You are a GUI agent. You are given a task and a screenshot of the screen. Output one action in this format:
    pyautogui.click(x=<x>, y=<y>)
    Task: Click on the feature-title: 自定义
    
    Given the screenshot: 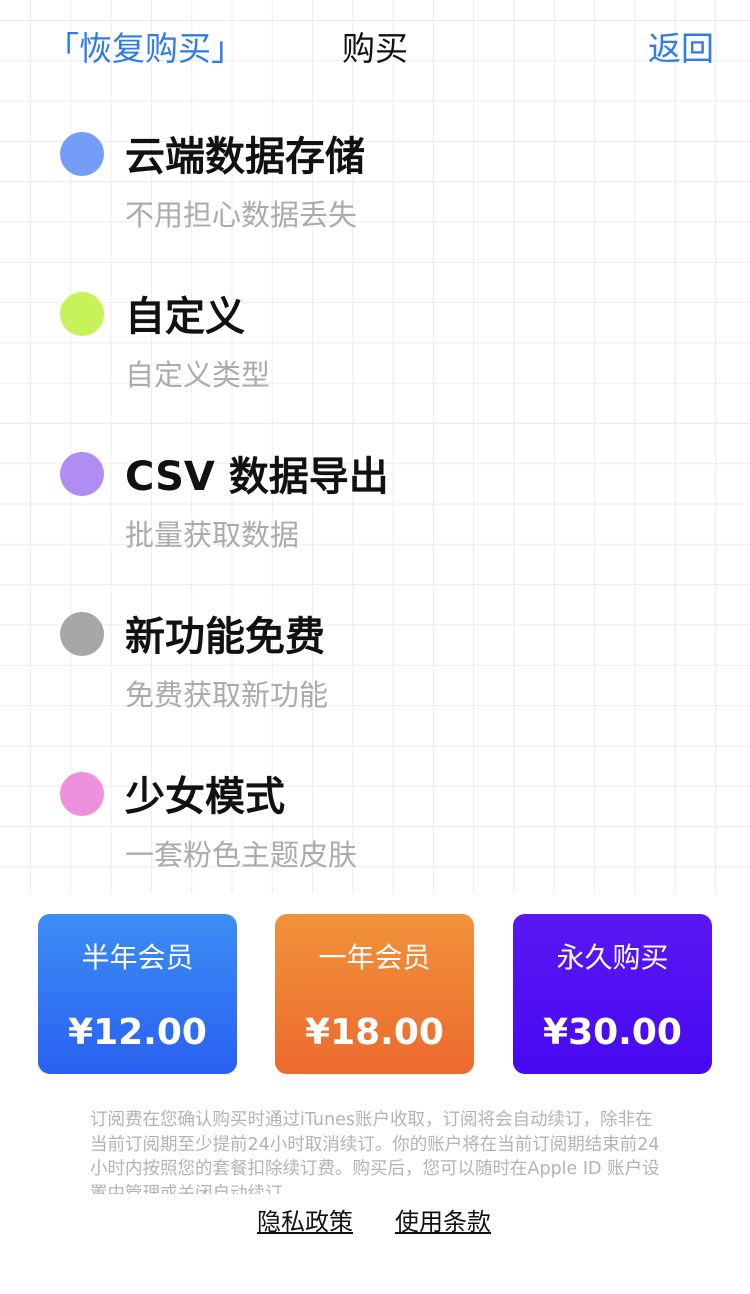 What is the action you would take?
    pyautogui.click(x=185, y=317)
    